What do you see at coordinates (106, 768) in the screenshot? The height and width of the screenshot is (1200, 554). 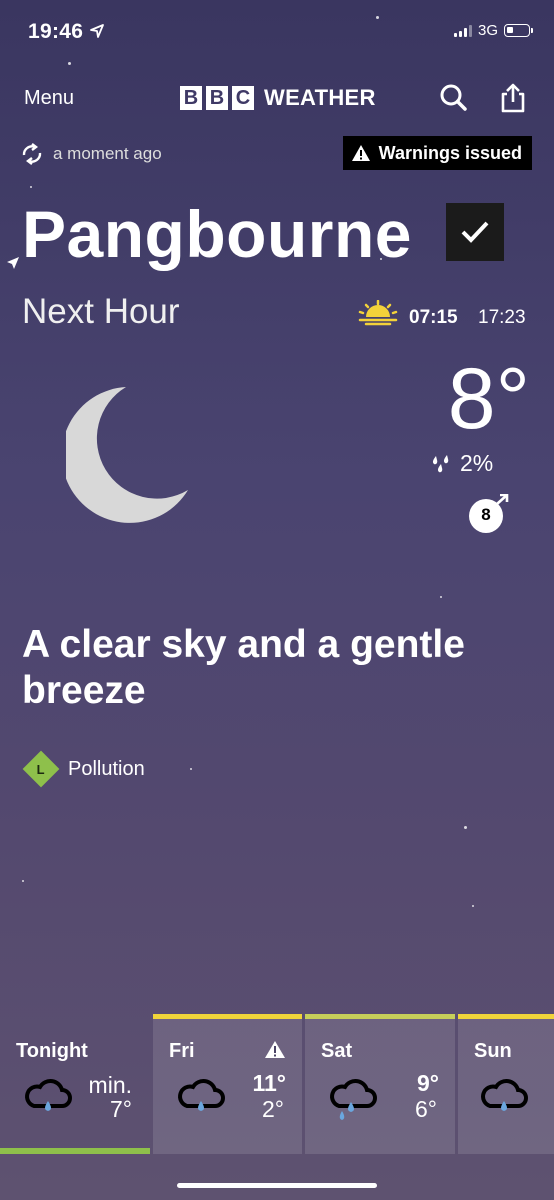 I see `pollution-label: Pollution` at bounding box center [106, 768].